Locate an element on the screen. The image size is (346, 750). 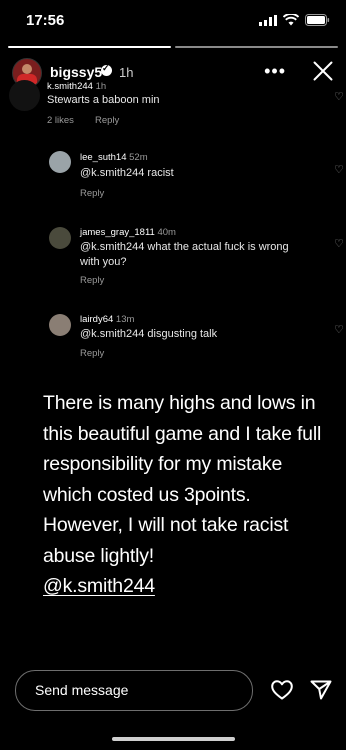
caption-line: this beautiful game and I take full is located at coordinates (182, 433).